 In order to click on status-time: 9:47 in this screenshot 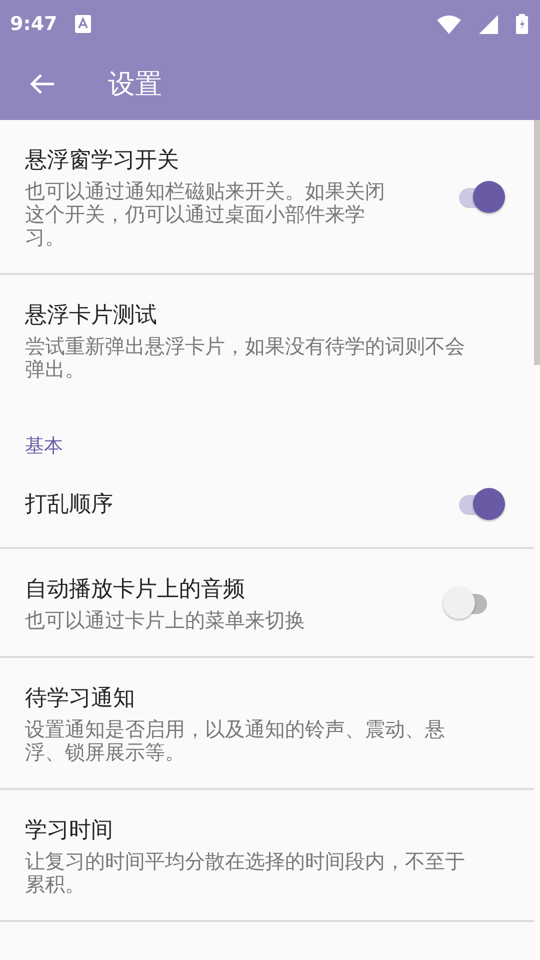, I will do `click(34, 24)`.